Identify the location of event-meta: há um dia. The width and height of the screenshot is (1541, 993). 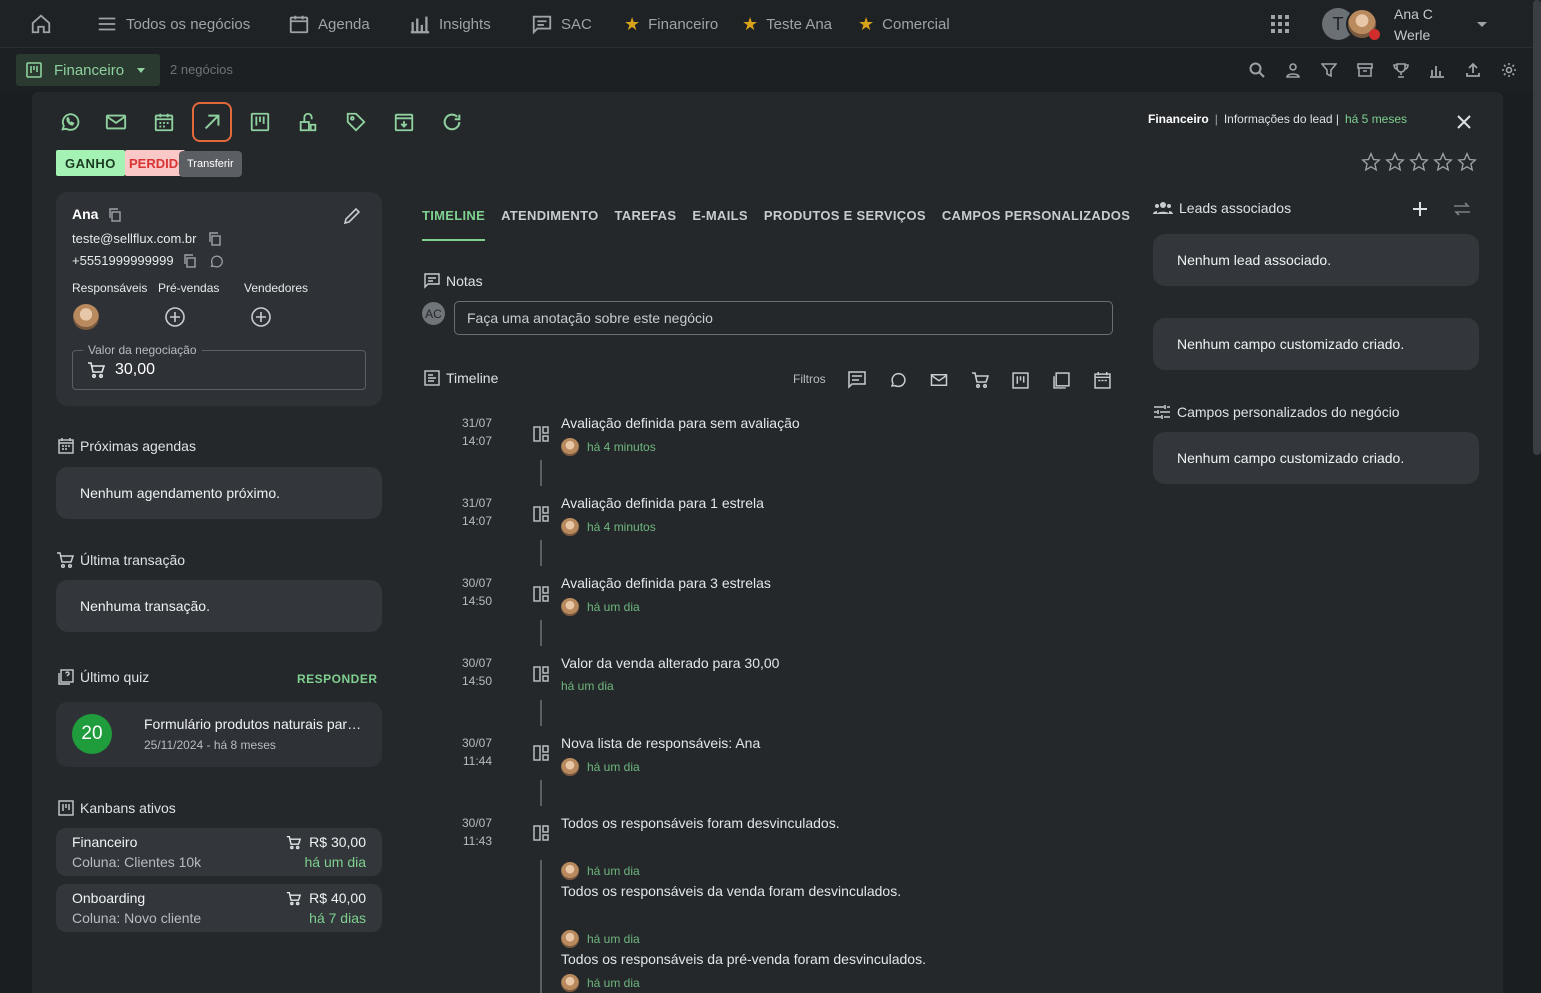
(600, 939).